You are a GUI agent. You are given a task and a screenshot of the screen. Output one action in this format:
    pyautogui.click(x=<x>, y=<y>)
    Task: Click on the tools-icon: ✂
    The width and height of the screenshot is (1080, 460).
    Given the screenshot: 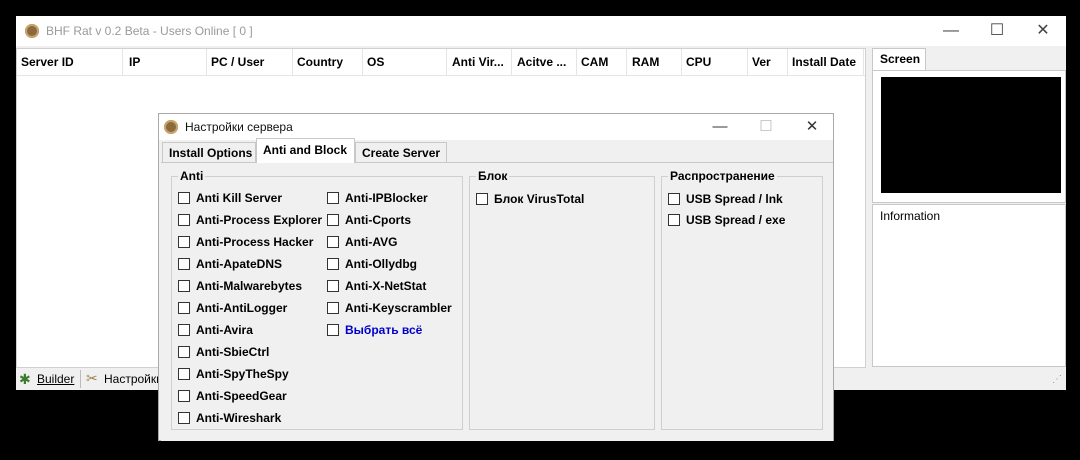 What is the action you would take?
    pyautogui.click(x=92, y=378)
    